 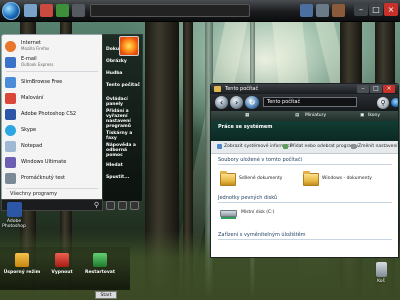 What do you see at coordinates (32, 98) in the screenshot?
I see `recent-item-name: Malování` at bounding box center [32, 98].